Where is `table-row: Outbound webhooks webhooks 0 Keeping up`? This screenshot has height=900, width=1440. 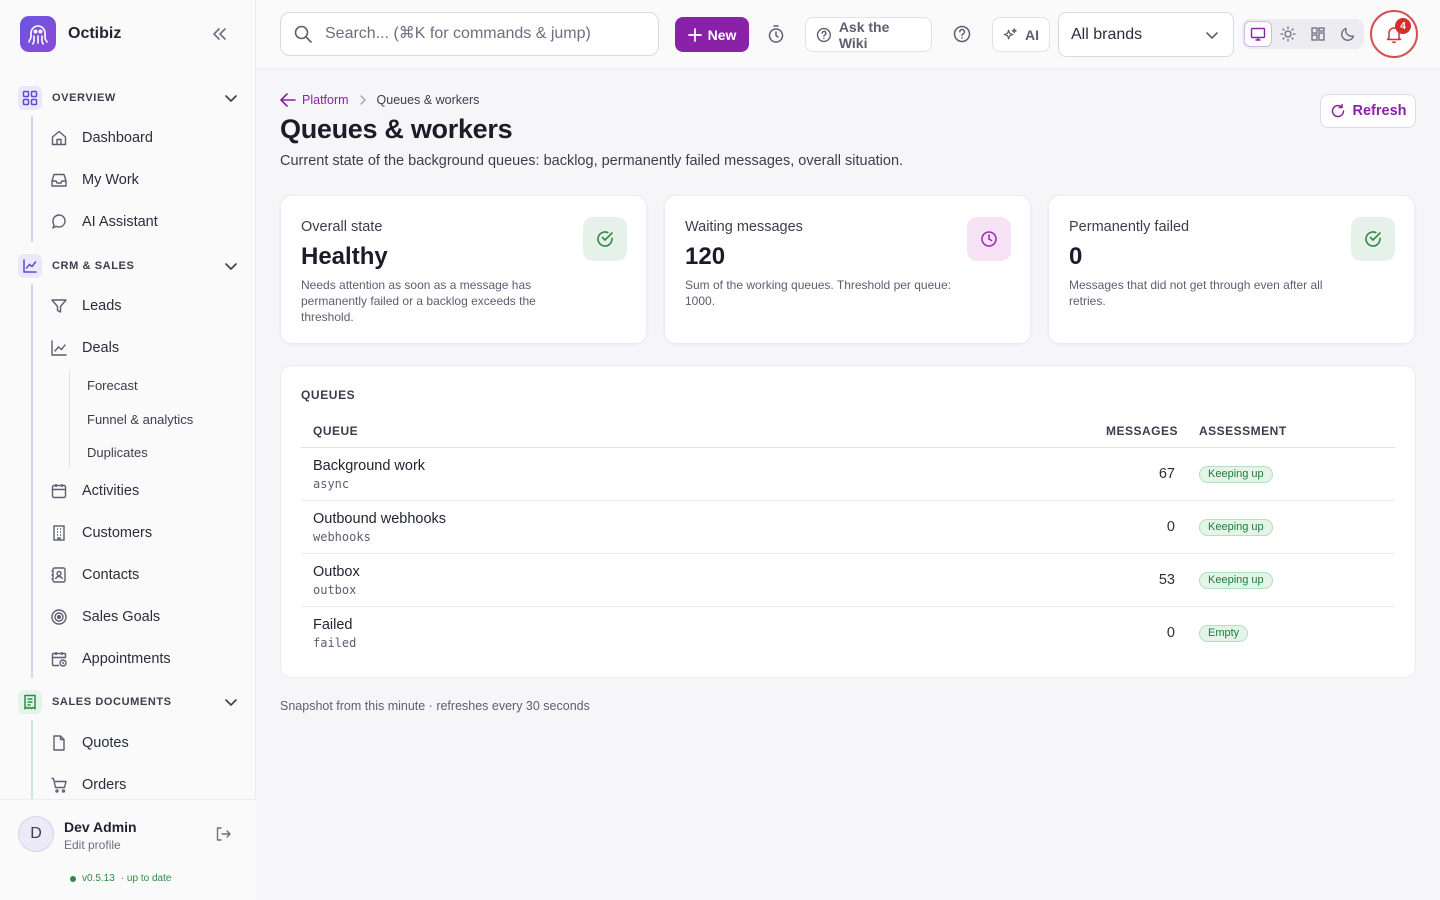
table-row: Outbound webhooks webhooks 0 Keeping up is located at coordinates (848, 527).